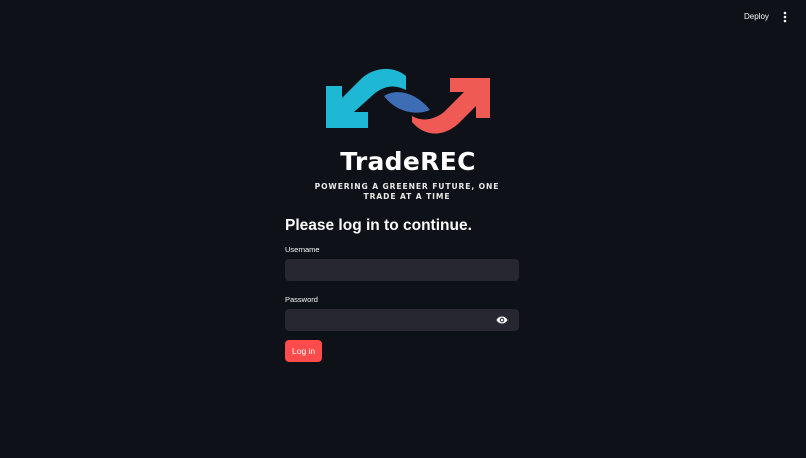  I want to click on username-label: Username, so click(302, 249).